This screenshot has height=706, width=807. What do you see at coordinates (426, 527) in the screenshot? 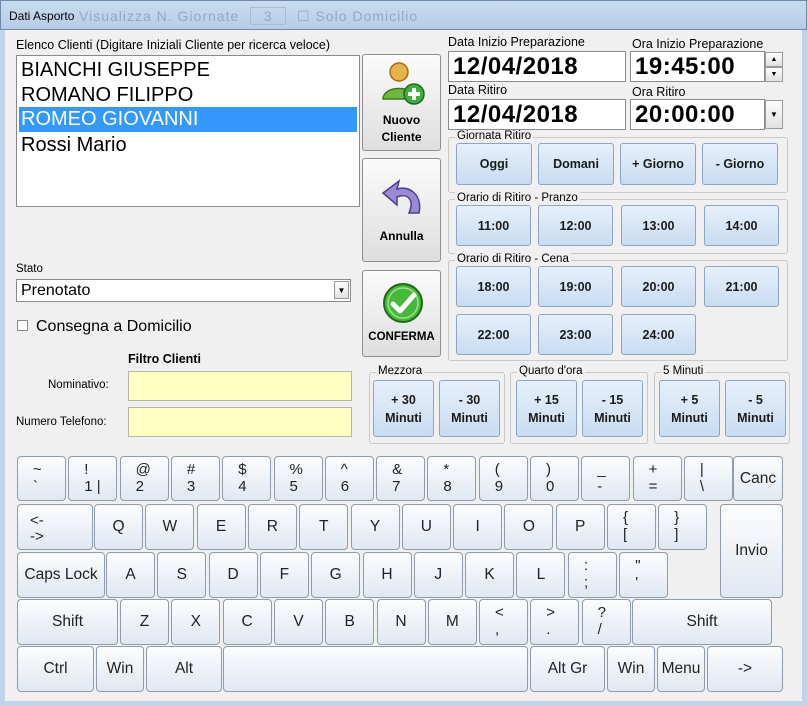
I see `key-u: U` at bounding box center [426, 527].